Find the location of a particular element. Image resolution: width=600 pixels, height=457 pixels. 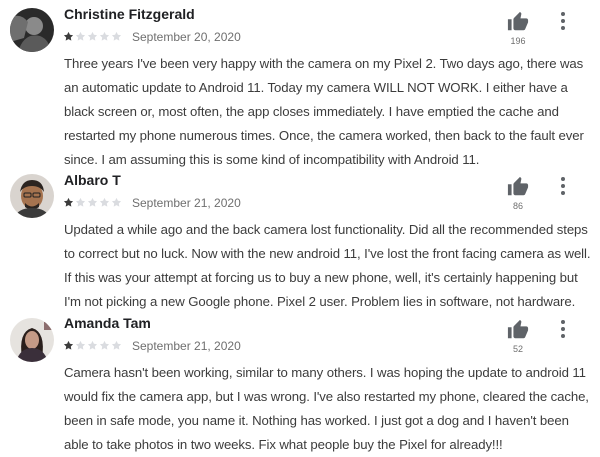

reviewer-name: Albaro T is located at coordinates (92, 180).